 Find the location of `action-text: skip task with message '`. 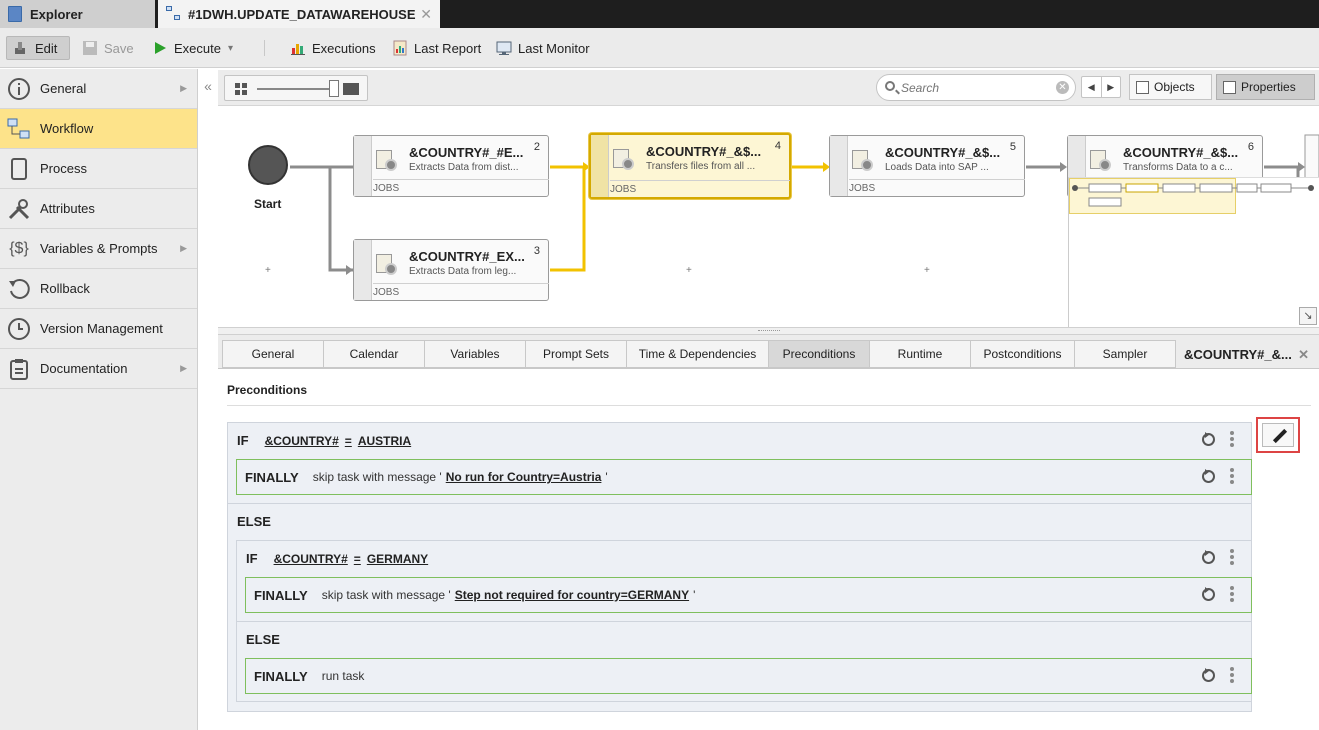

action-text: skip task with message ' is located at coordinates (386, 595).